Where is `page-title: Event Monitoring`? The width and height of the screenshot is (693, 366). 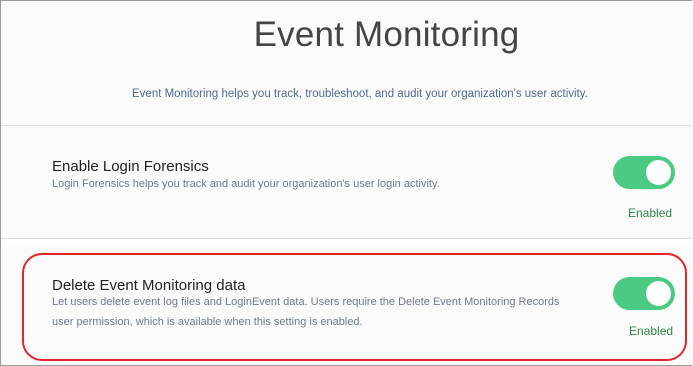
page-title: Event Monitoring is located at coordinates (386, 34).